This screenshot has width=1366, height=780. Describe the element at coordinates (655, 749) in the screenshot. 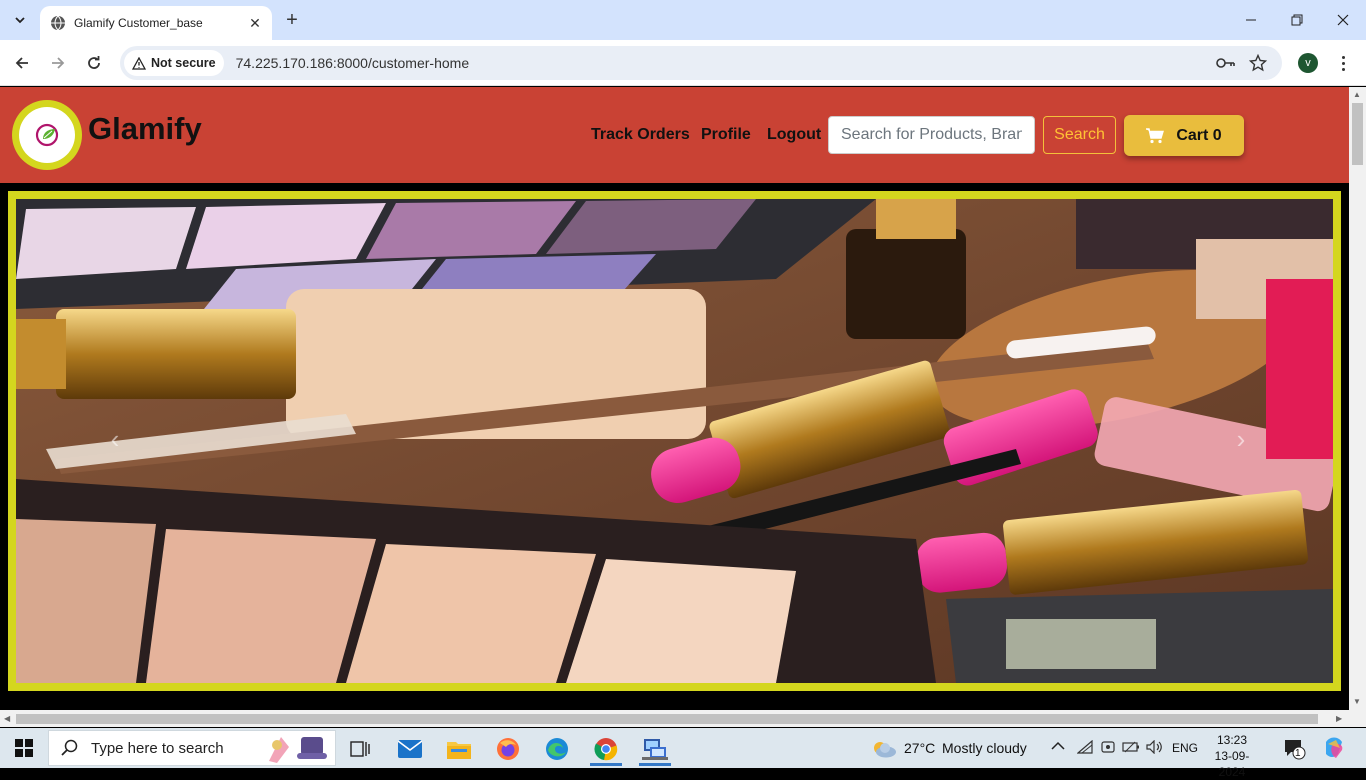

I see `remote-desktop-icon` at that location.